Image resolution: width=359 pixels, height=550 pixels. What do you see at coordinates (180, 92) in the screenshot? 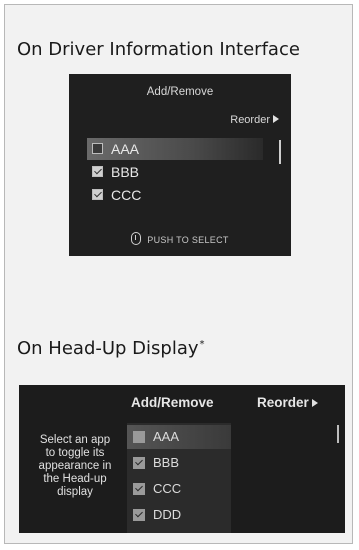
I see `screen-title: Add/Remove` at bounding box center [180, 92].